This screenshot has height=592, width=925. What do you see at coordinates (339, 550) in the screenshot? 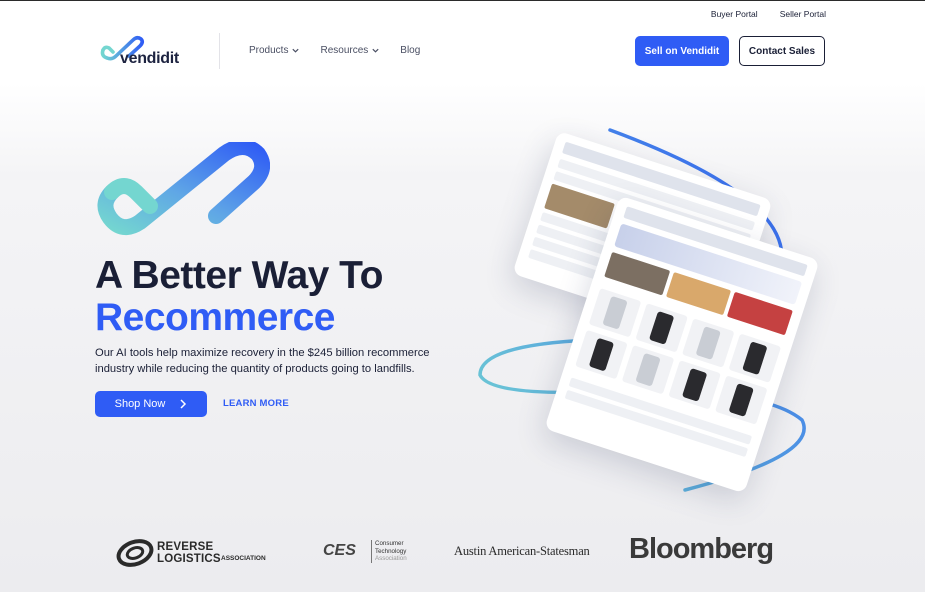
I see `ces-mark: CES` at bounding box center [339, 550].